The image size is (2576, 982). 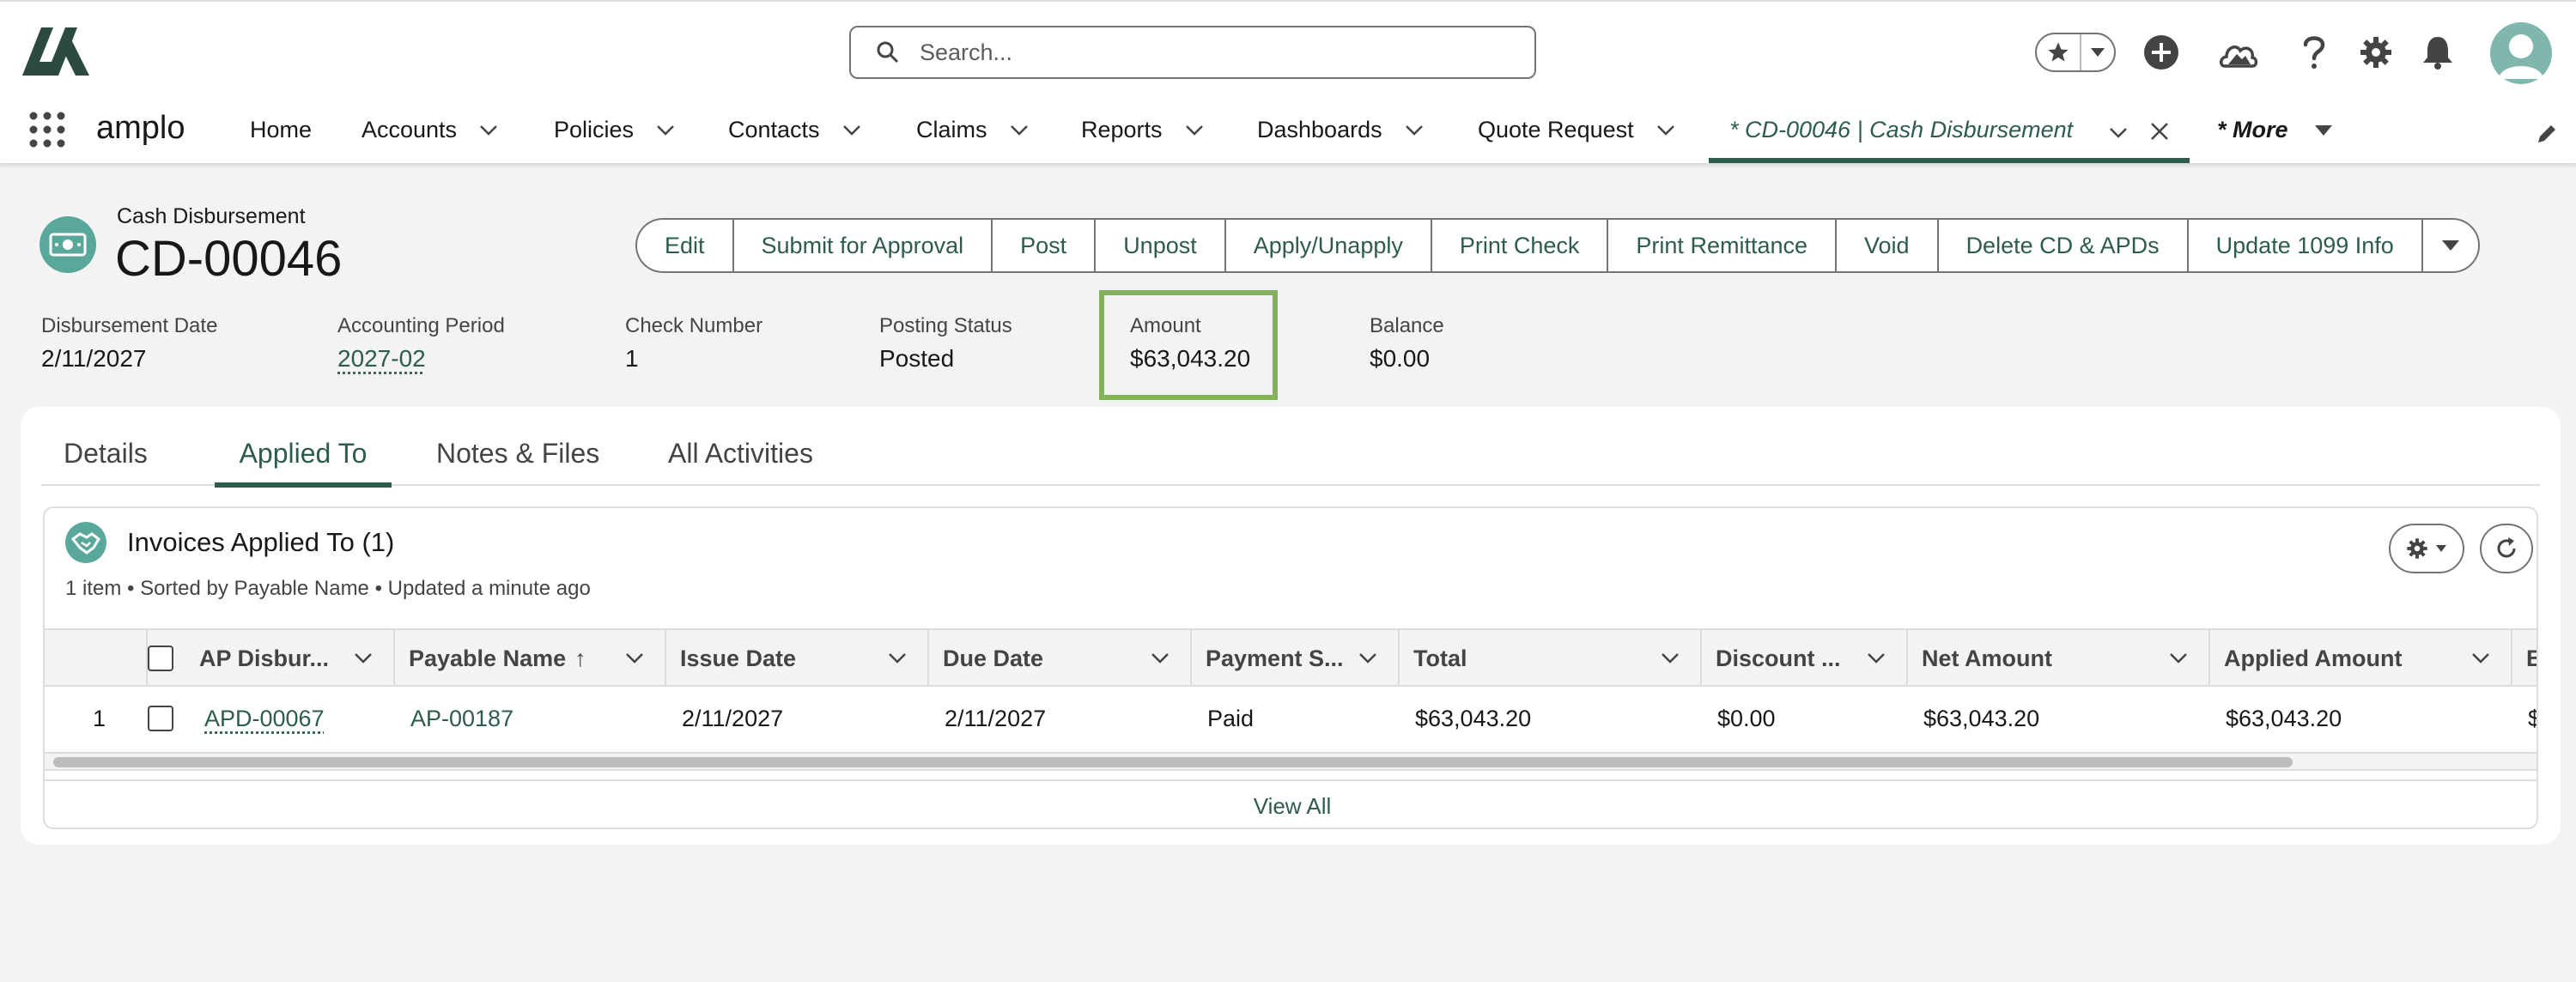 What do you see at coordinates (2438, 53) in the screenshot?
I see `notifications-button` at bounding box center [2438, 53].